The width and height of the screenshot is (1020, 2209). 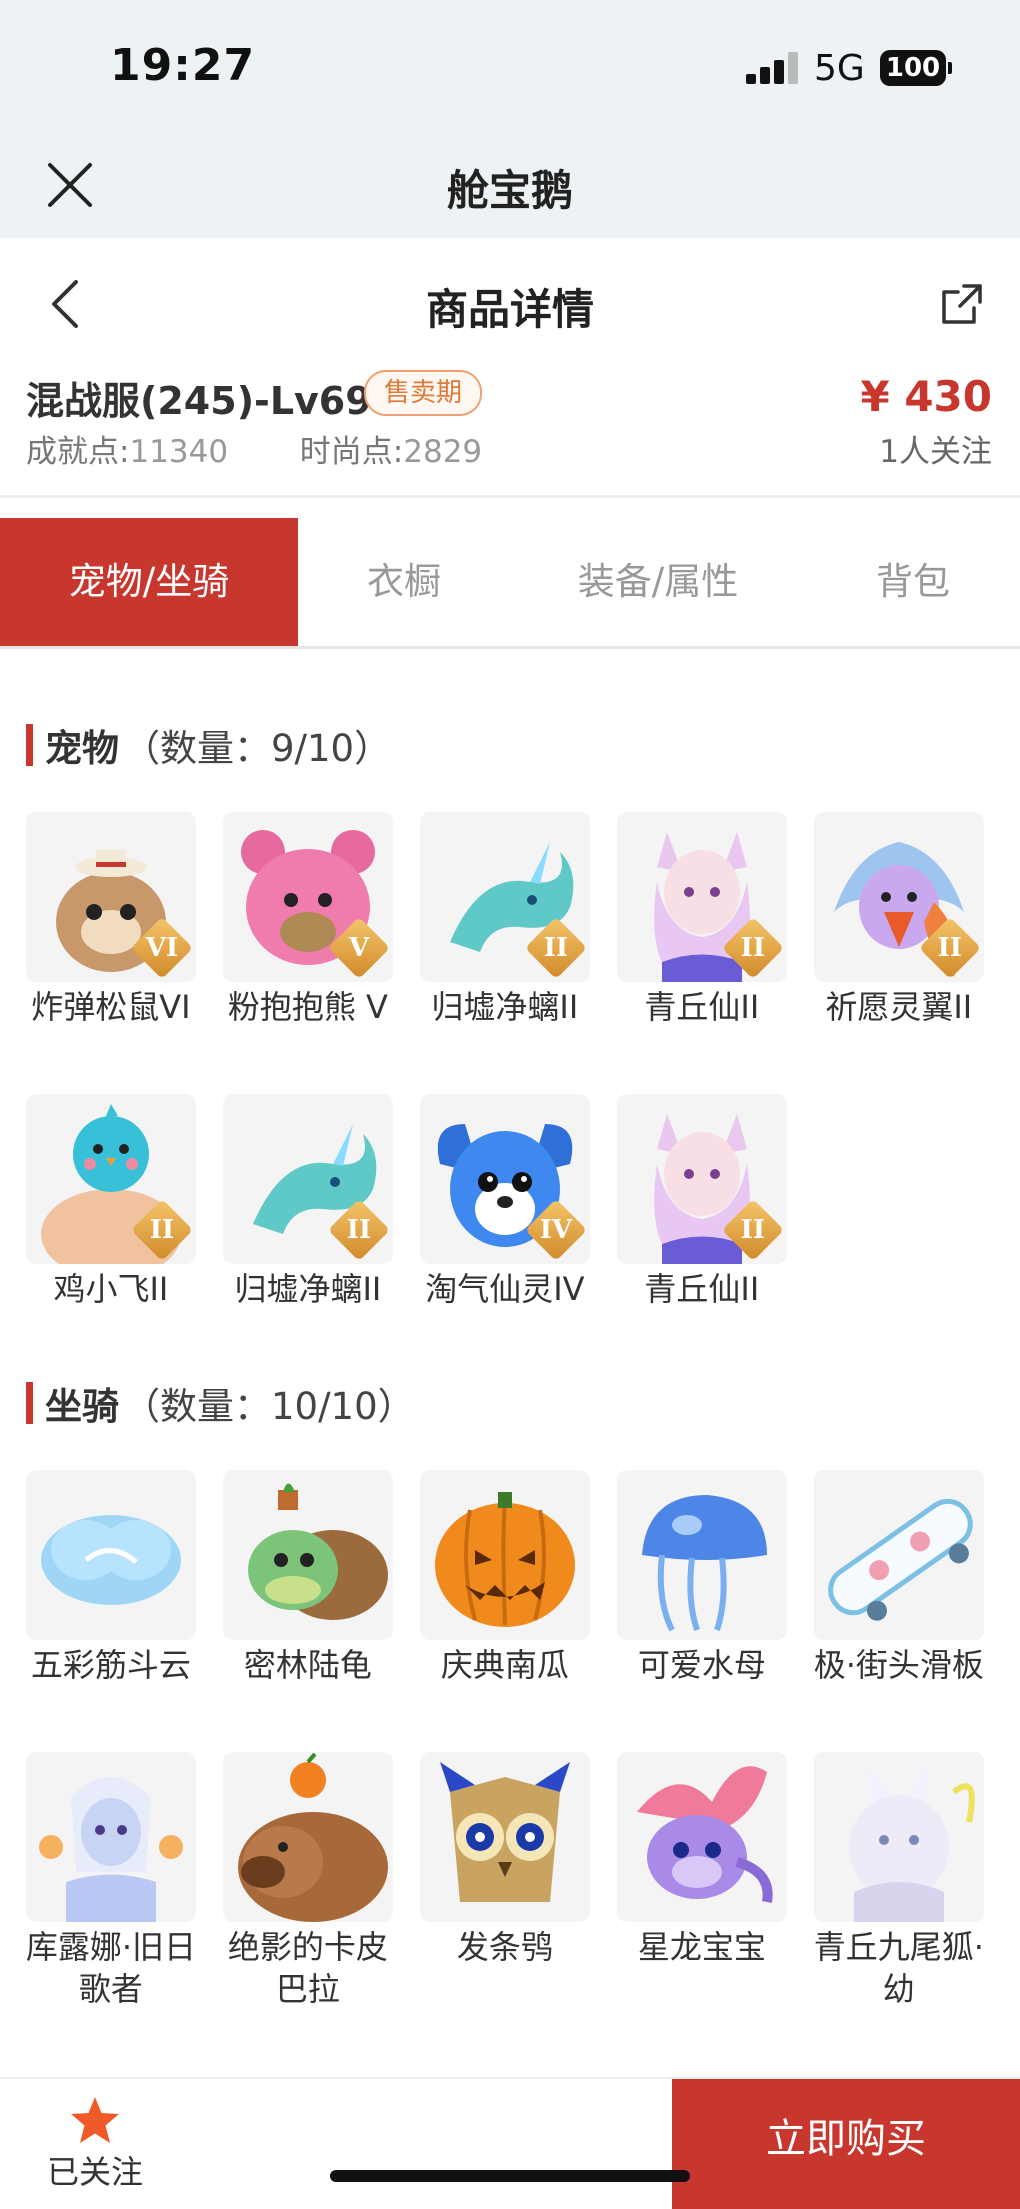 I want to click on item-name: 青丘九尾狐·幼, so click(x=898, y=1968).